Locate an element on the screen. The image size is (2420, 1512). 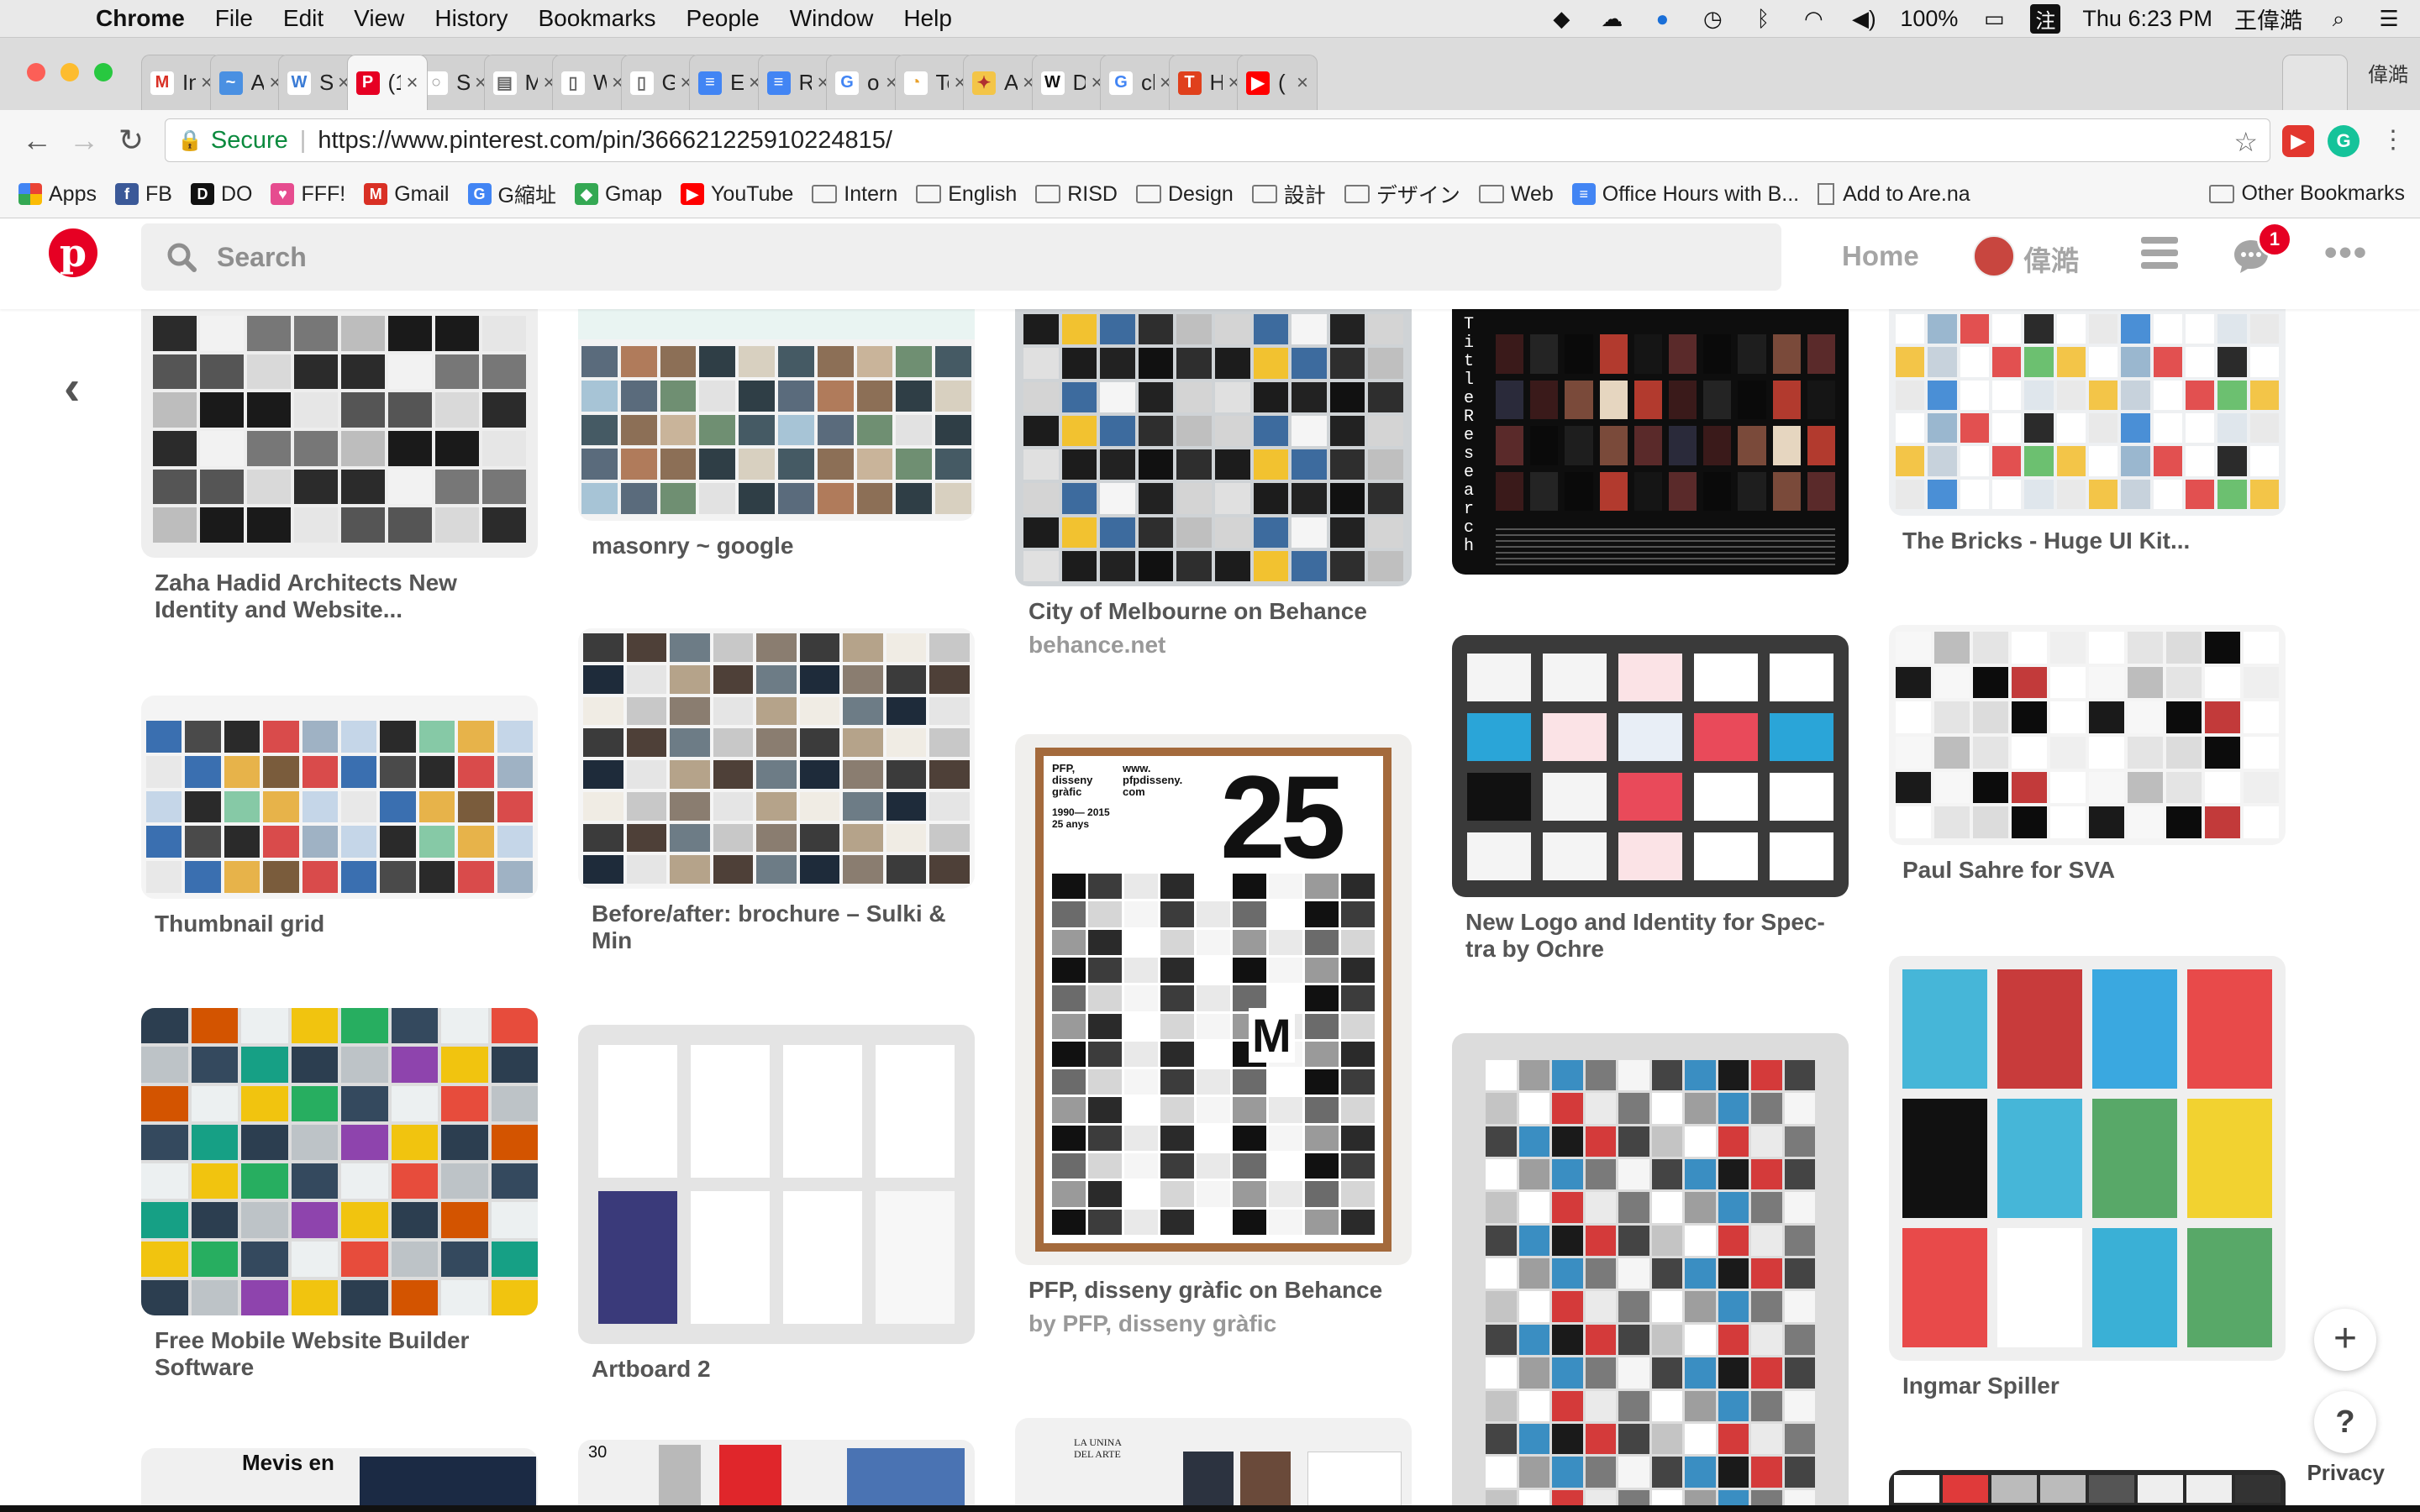
bookmark-item: ▶ YouTube is located at coordinates (737, 194).